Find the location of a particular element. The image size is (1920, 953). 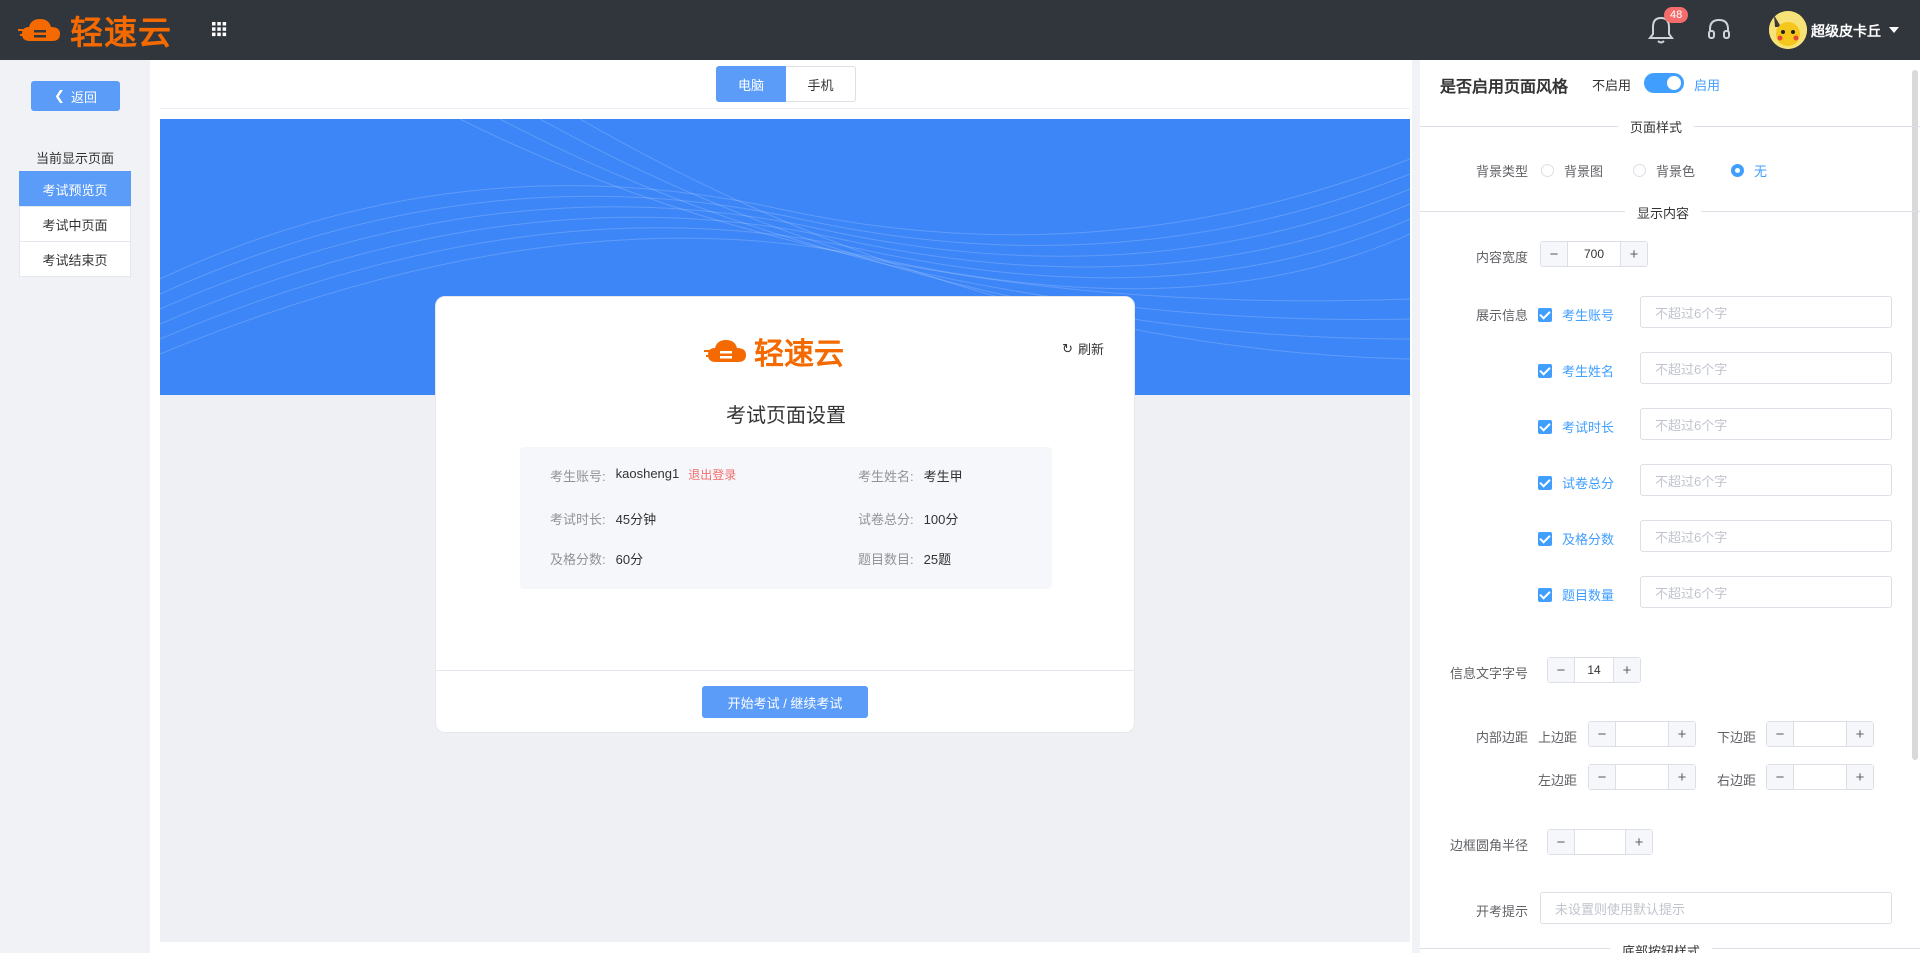

padding-top-value is located at coordinates (1642, 734).